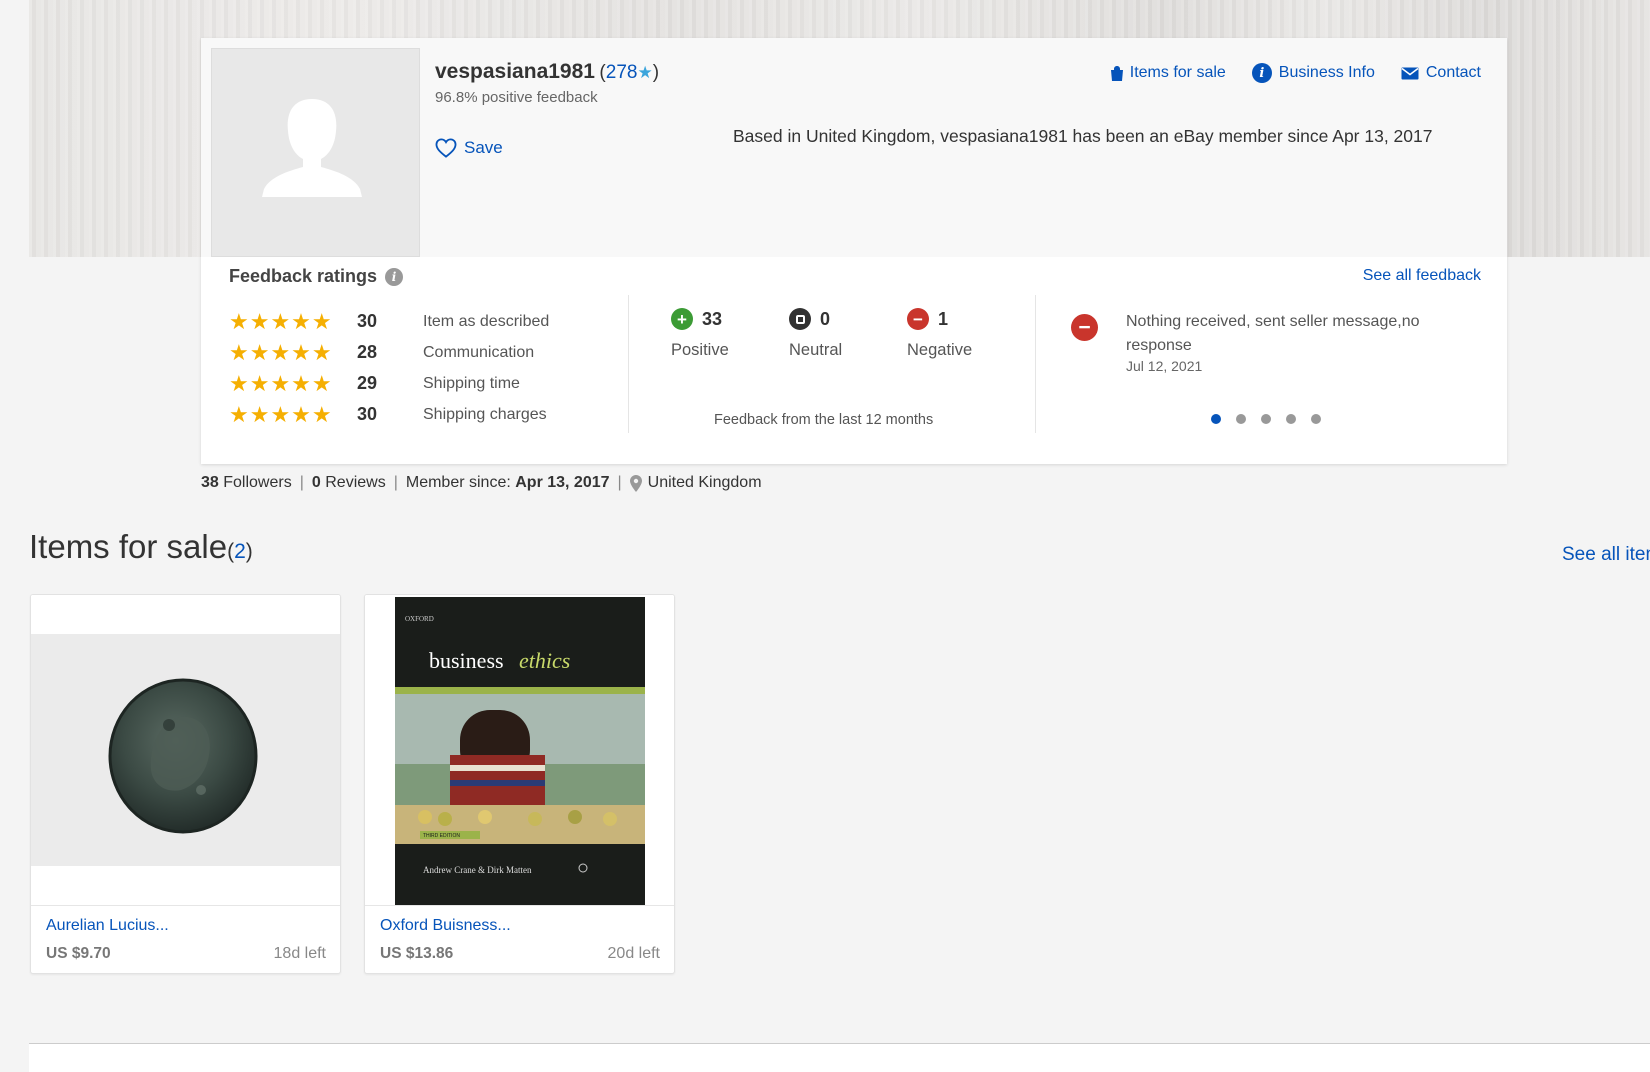 The width and height of the screenshot is (1650, 1072). I want to click on user-placeholder-icon, so click(312, 148).